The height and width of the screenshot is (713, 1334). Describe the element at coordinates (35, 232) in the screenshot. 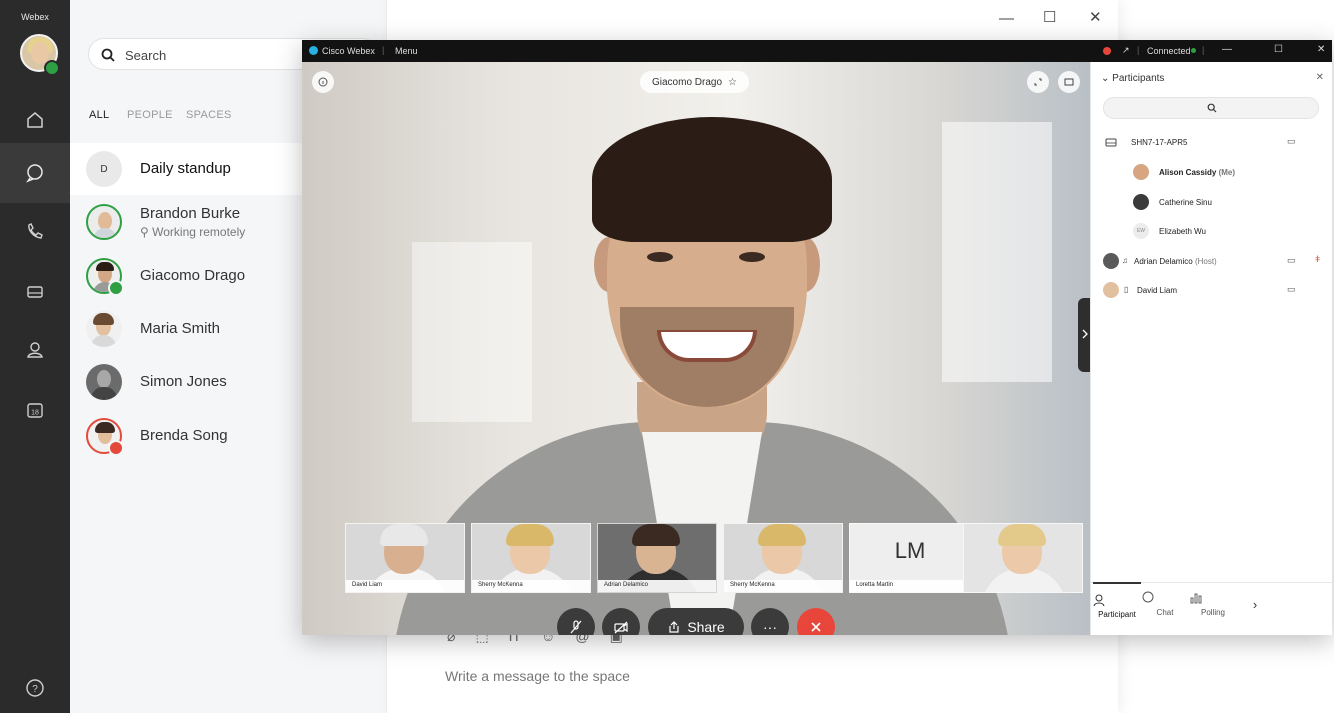

I see `calls-icon` at that location.